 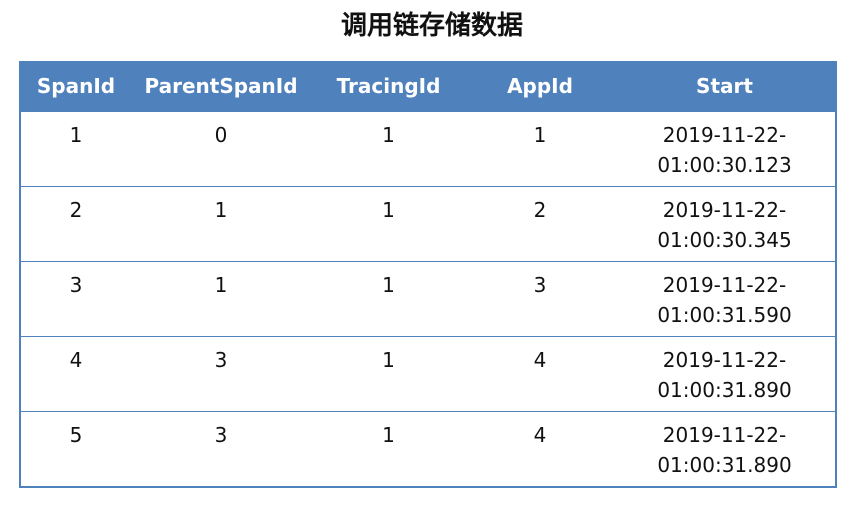 I want to click on header-app-id: AppId, so click(x=540, y=86).